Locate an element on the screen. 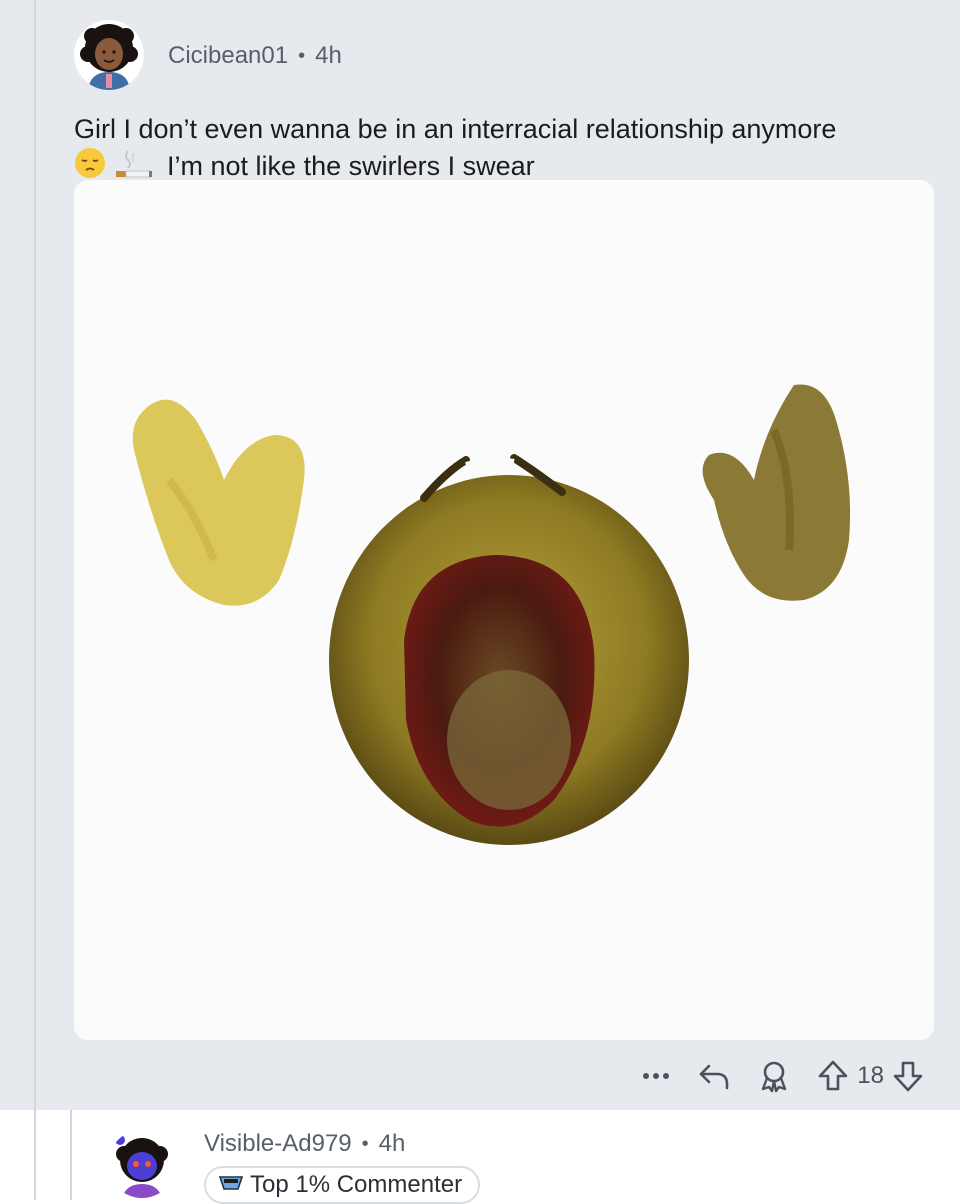 This screenshot has width=960, height=1204. top-commenter-icon is located at coordinates (231, 1185).